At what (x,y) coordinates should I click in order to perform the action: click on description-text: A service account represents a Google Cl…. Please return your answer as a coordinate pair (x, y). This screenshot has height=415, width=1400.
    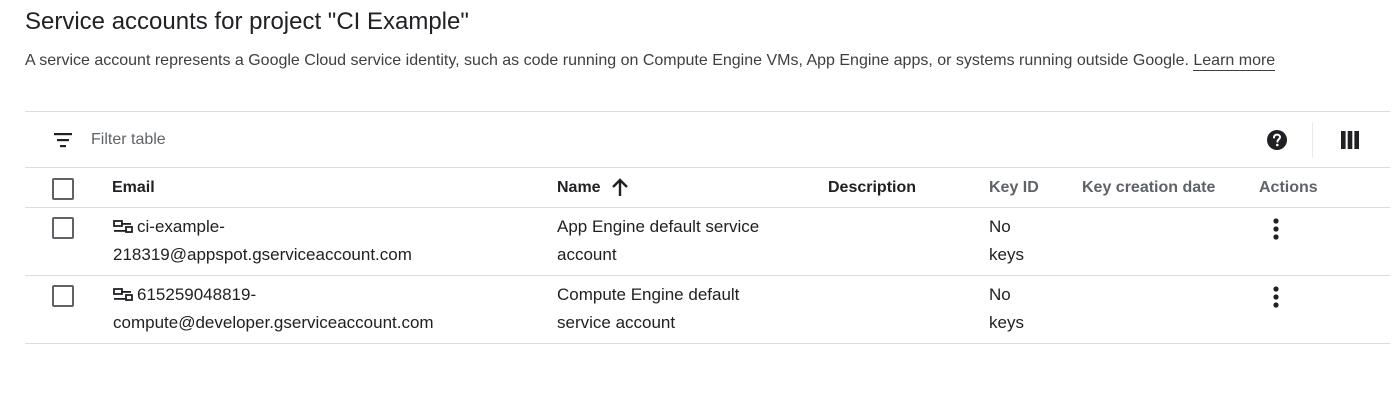
    Looking at the image, I should click on (607, 60).